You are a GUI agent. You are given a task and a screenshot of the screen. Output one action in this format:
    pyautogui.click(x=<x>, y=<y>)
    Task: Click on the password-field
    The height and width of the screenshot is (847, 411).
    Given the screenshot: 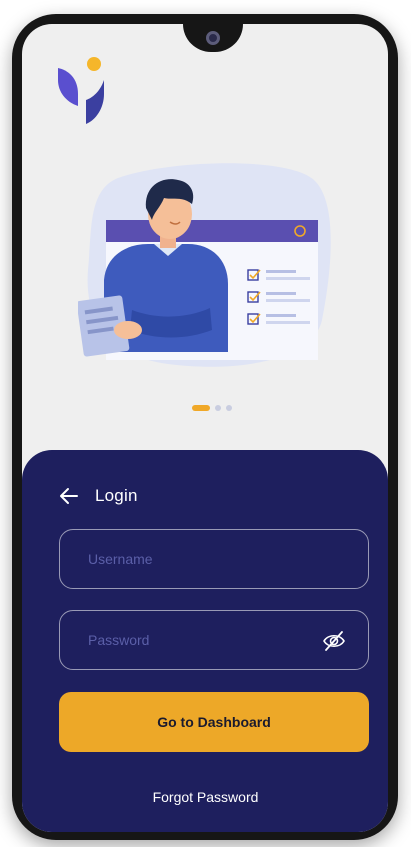 What is the action you would take?
    pyautogui.click(x=214, y=640)
    